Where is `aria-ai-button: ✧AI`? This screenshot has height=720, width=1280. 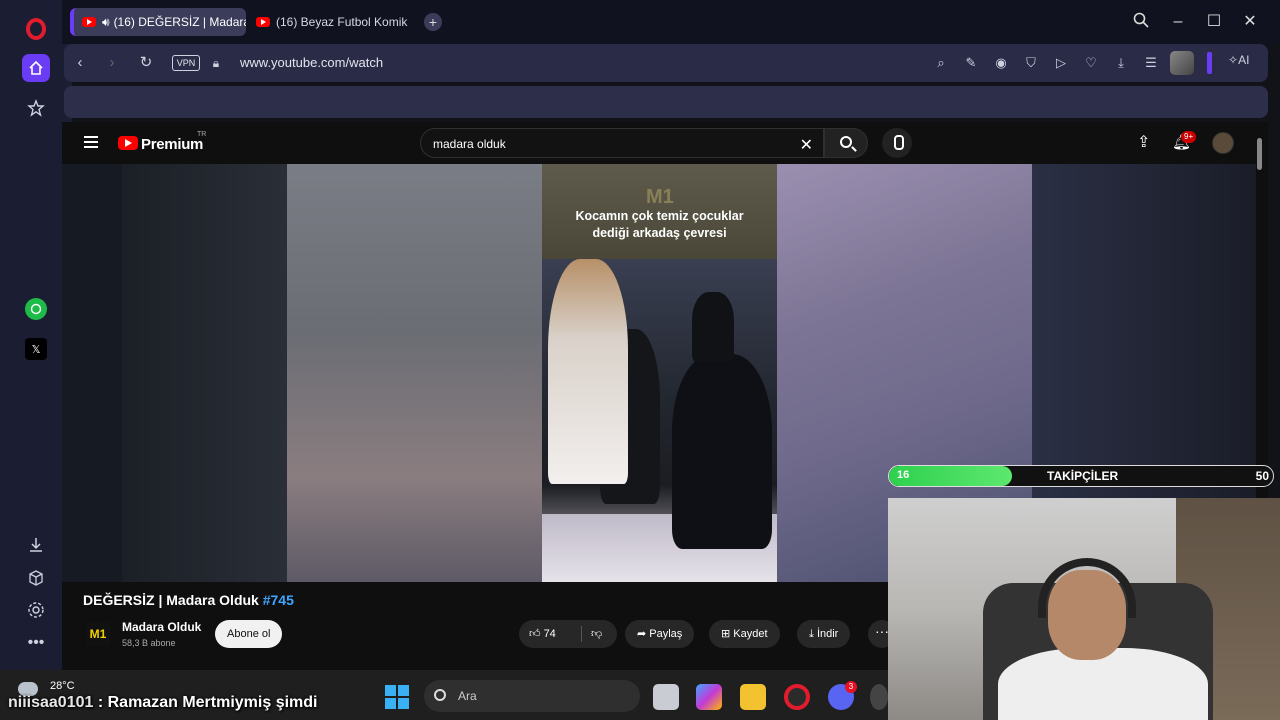 aria-ai-button: ✧AI is located at coordinates (1238, 60).